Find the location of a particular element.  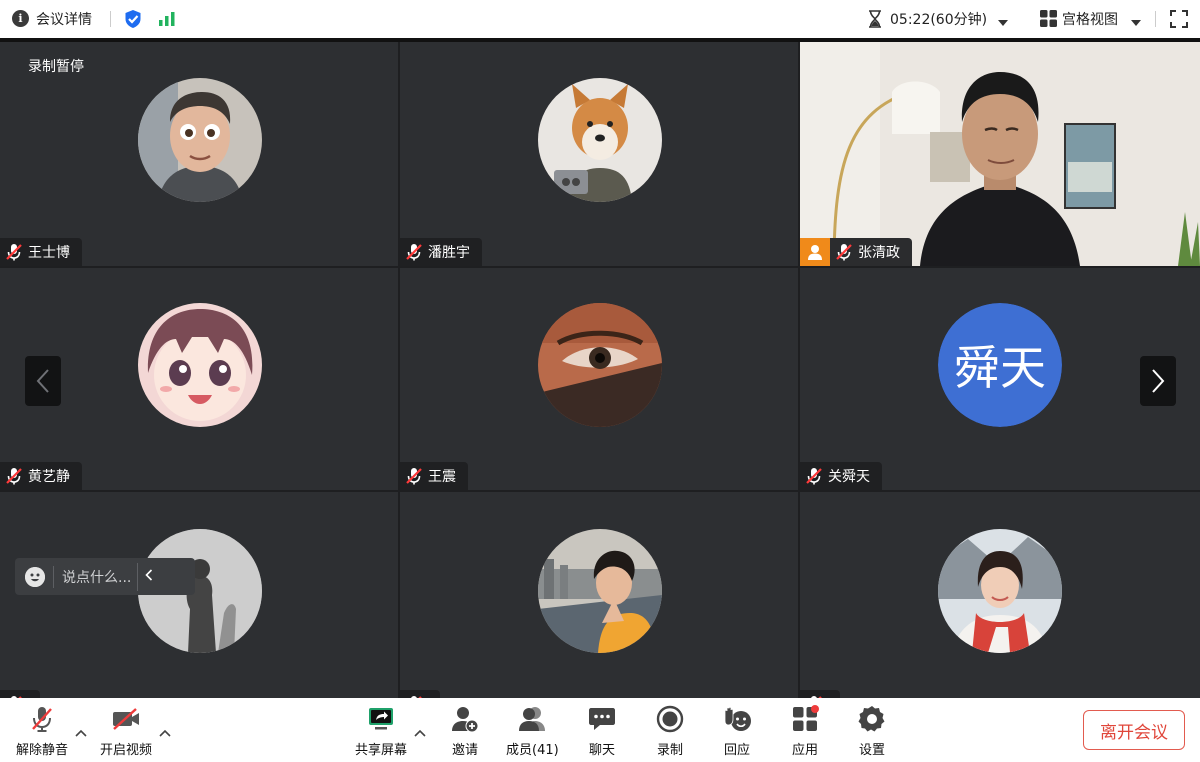

participant-tile-active-video: 张清政 is located at coordinates (1000, 154).